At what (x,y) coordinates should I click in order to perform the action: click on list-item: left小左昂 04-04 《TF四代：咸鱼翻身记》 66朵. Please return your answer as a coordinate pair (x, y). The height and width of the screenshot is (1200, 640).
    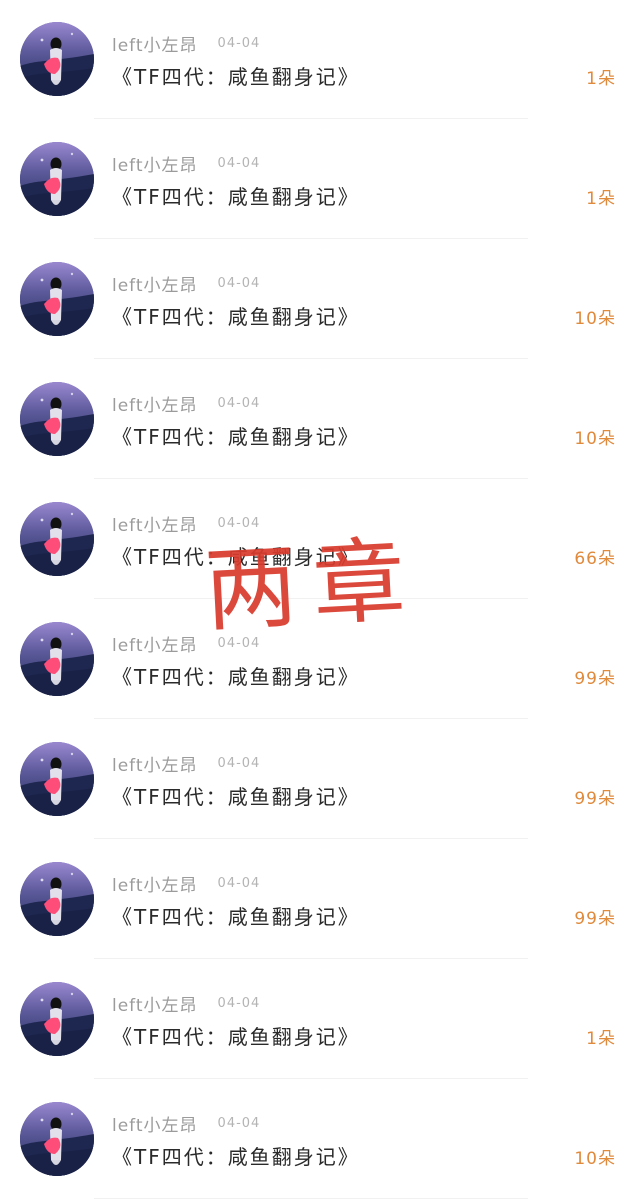
    Looking at the image, I should click on (320, 540).